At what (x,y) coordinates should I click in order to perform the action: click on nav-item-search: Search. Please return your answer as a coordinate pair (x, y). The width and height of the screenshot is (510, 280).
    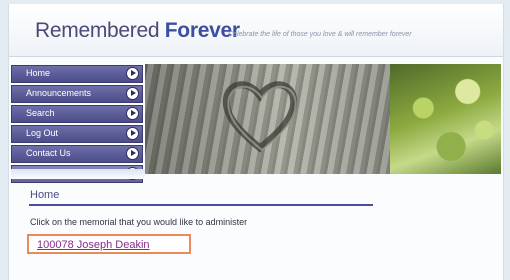
    Looking at the image, I should click on (77, 114).